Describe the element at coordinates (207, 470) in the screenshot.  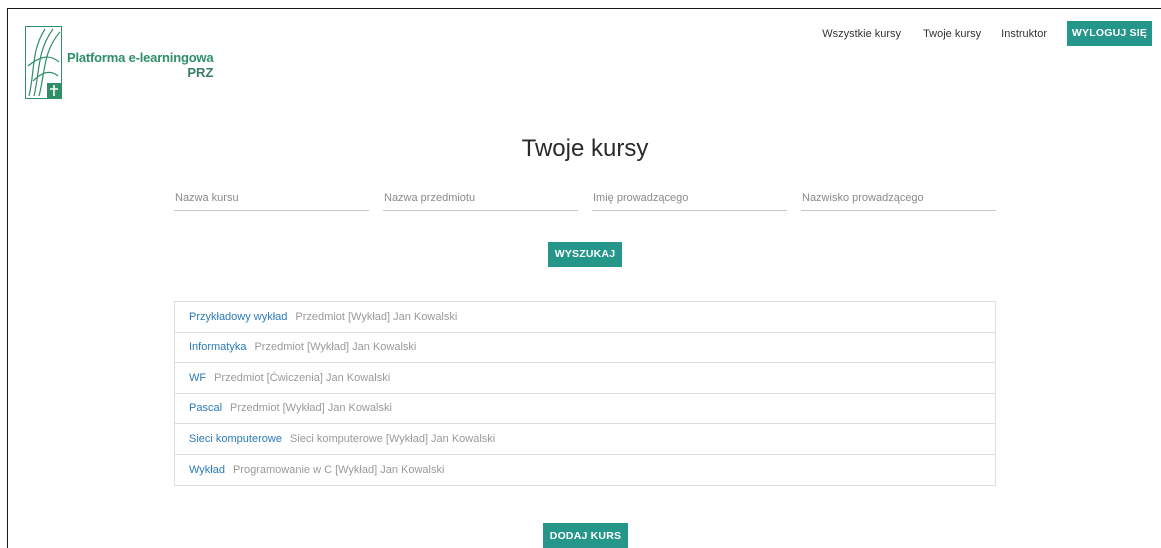
I see `course-name-link: Wykład` at that location.